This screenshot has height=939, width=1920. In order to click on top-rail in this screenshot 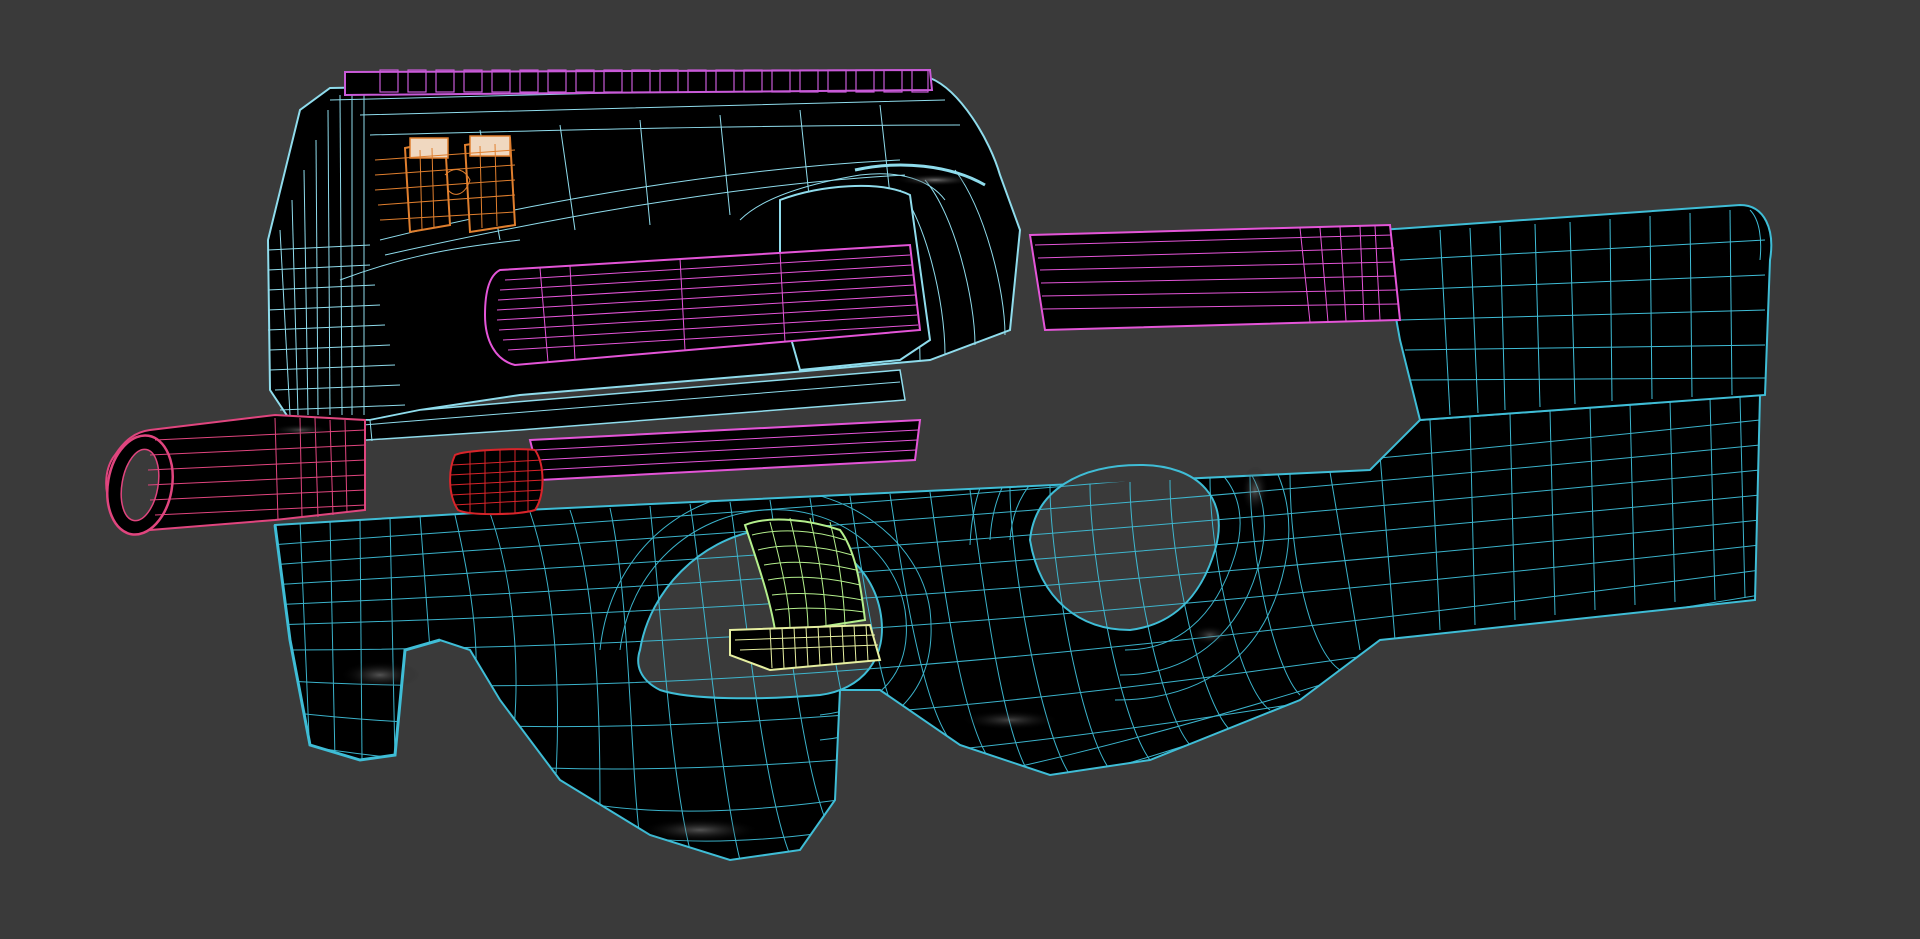, I will do `click(639, 82)`.